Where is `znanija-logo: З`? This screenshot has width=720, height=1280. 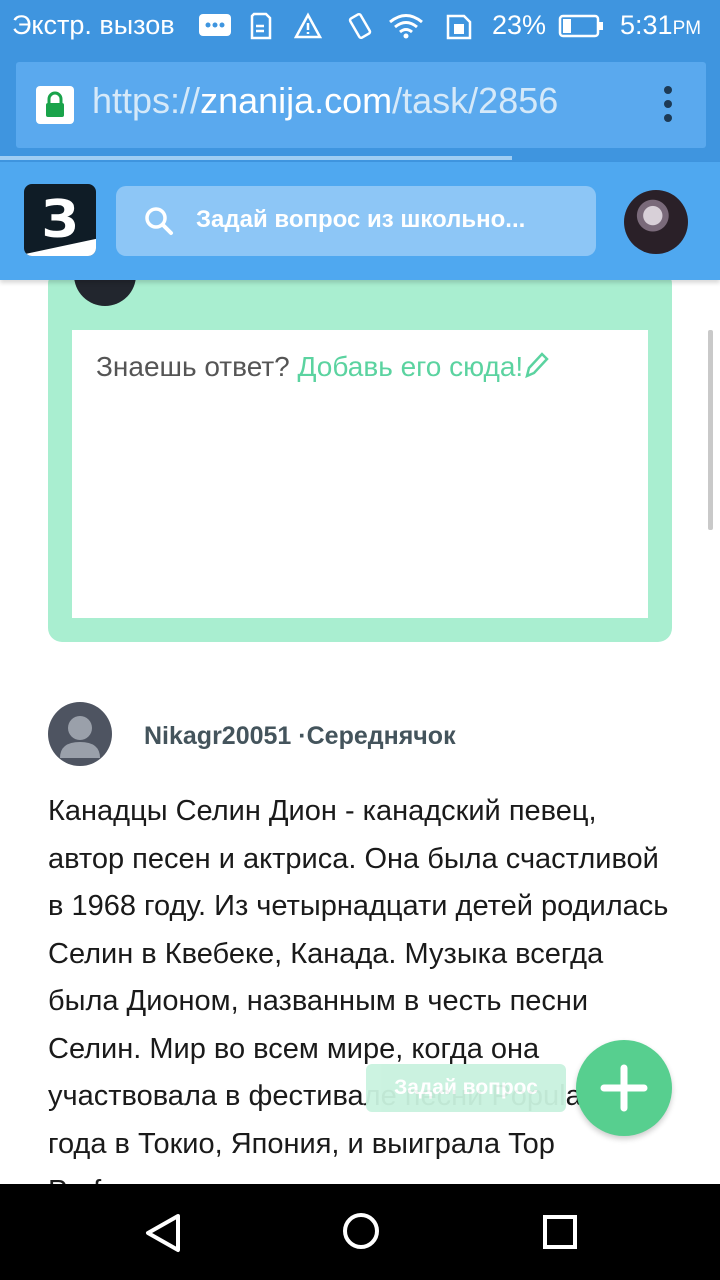
znanija-logo: З is located at coordinates (60, 220).